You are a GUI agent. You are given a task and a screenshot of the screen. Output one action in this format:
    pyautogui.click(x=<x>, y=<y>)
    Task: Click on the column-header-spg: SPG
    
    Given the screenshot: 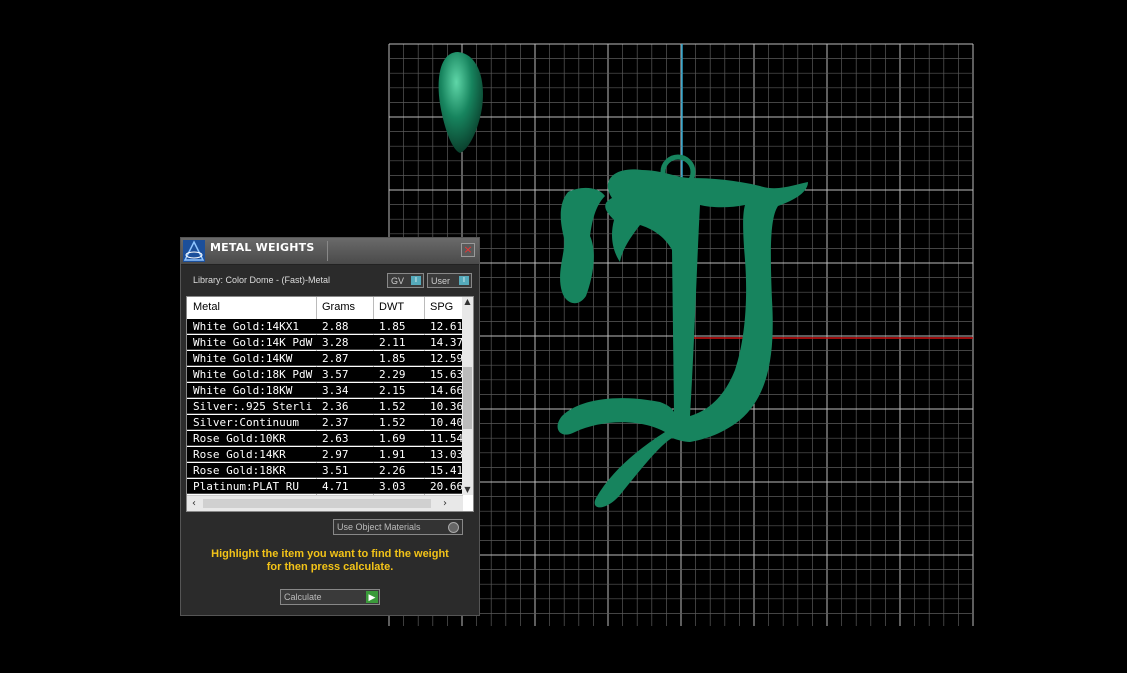 What is the action you would take?
    pyautogui.click(x=441, y=307)
    